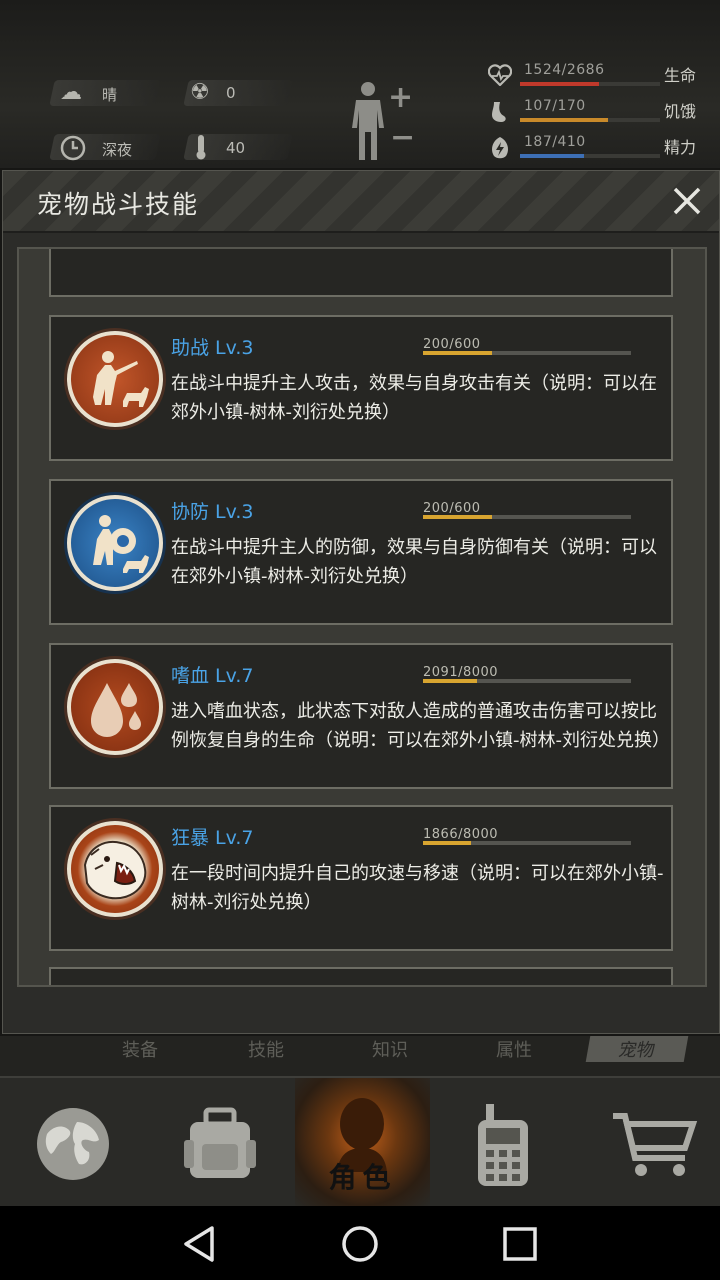  What do you see at coordinates (212, 512) in the screenshot?
I see `skill-name: 协防 Lv.3` at bounding box center [212, 512].